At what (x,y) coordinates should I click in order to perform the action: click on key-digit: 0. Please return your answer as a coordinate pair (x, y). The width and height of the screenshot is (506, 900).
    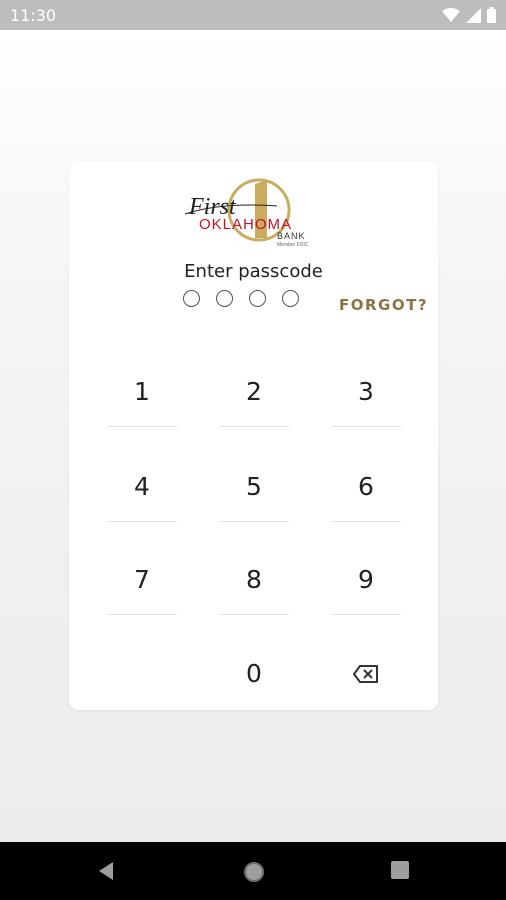
    Looking at the image, I should click on (254, 673).